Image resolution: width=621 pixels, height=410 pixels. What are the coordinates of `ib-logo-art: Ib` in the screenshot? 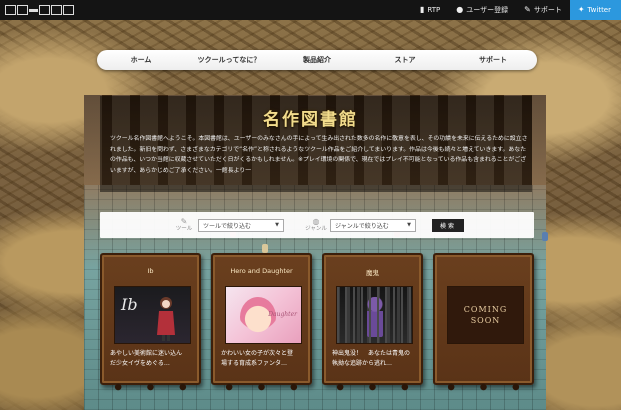 It's located at (129, 304).